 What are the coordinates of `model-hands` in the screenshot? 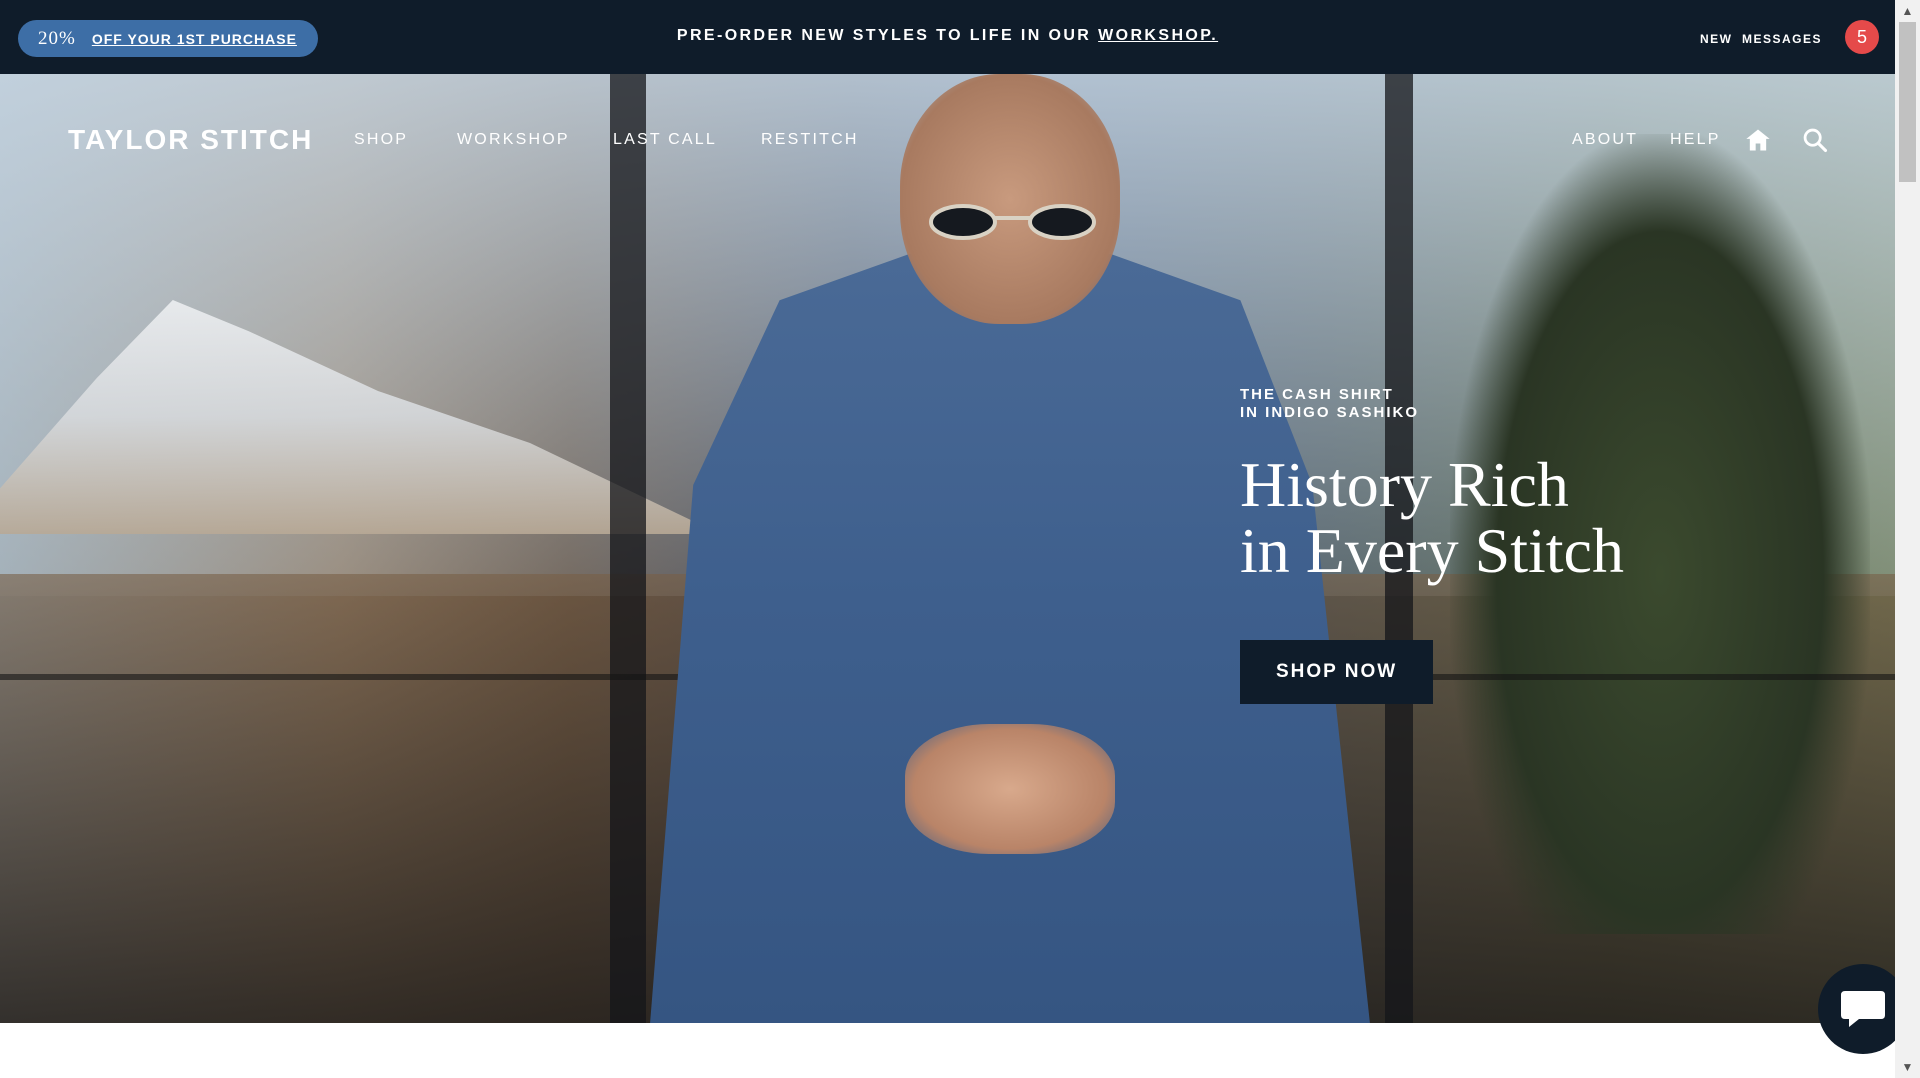 It's located at (1010, 789).